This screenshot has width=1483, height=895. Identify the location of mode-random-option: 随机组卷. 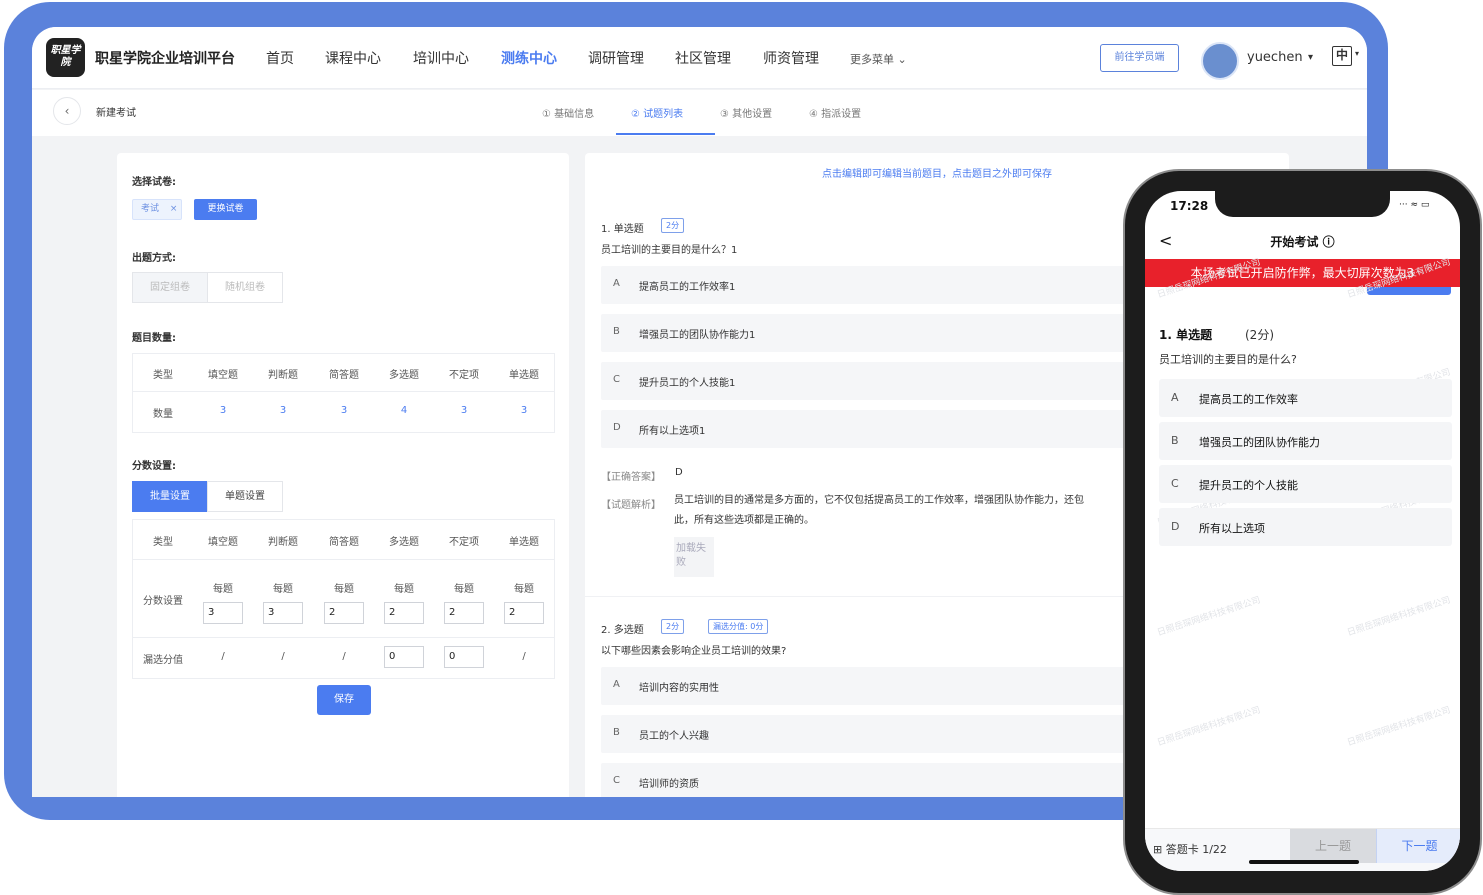
(245, 287).